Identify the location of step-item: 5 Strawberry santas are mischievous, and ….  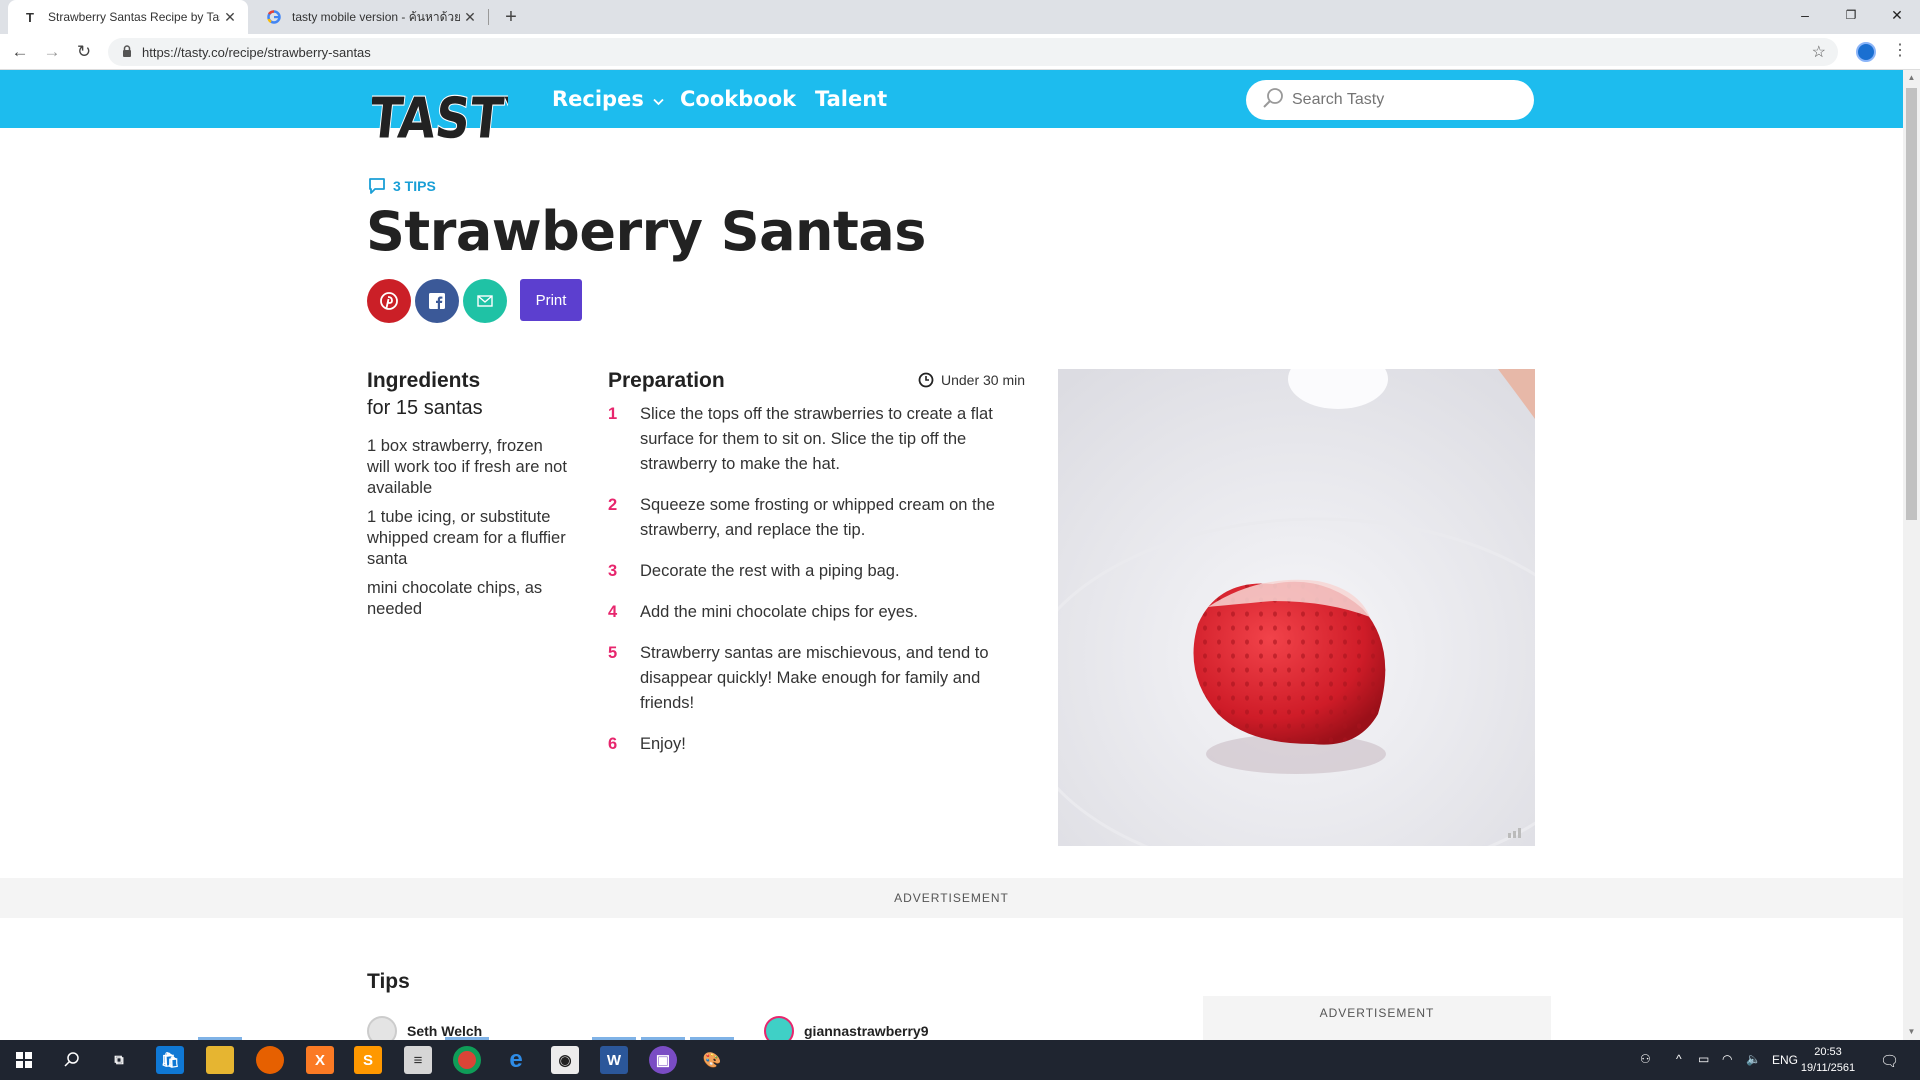
(818, 678).